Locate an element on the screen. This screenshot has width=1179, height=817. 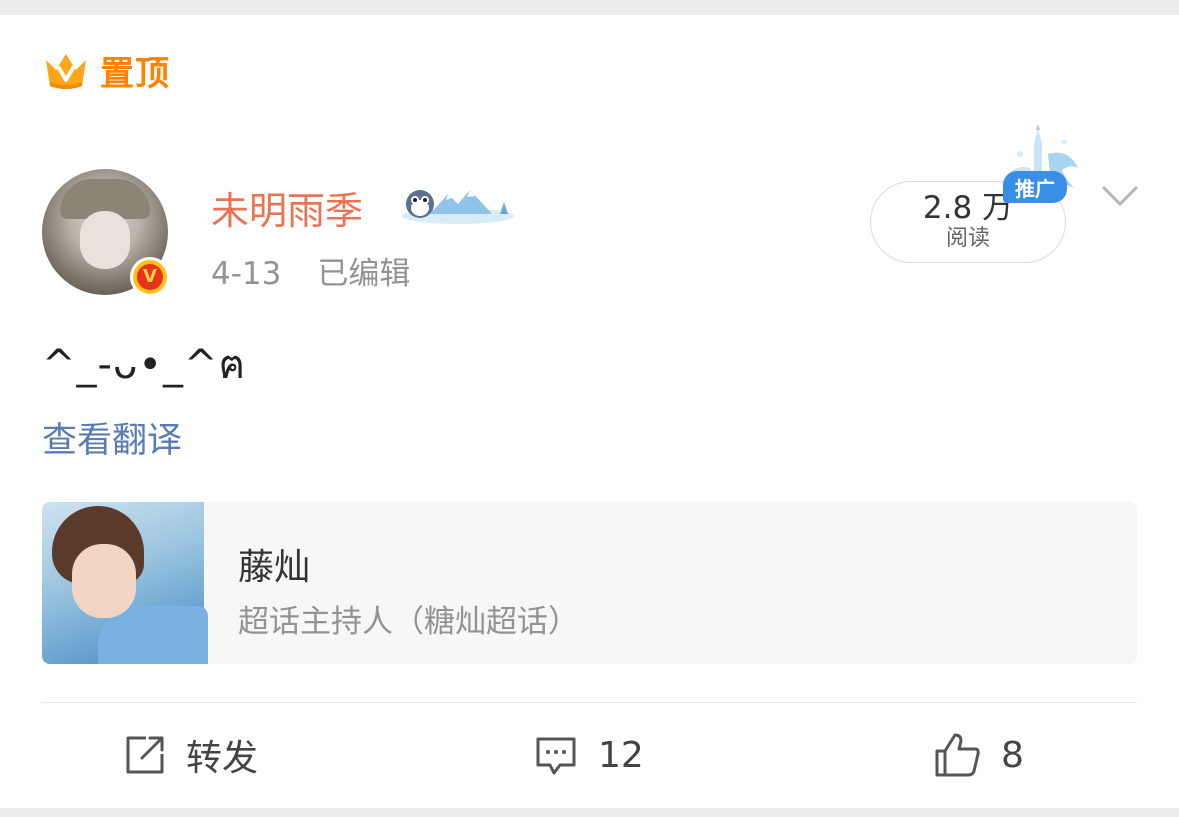
topic-title: 藤灿 is located at coordinates (274, 567).